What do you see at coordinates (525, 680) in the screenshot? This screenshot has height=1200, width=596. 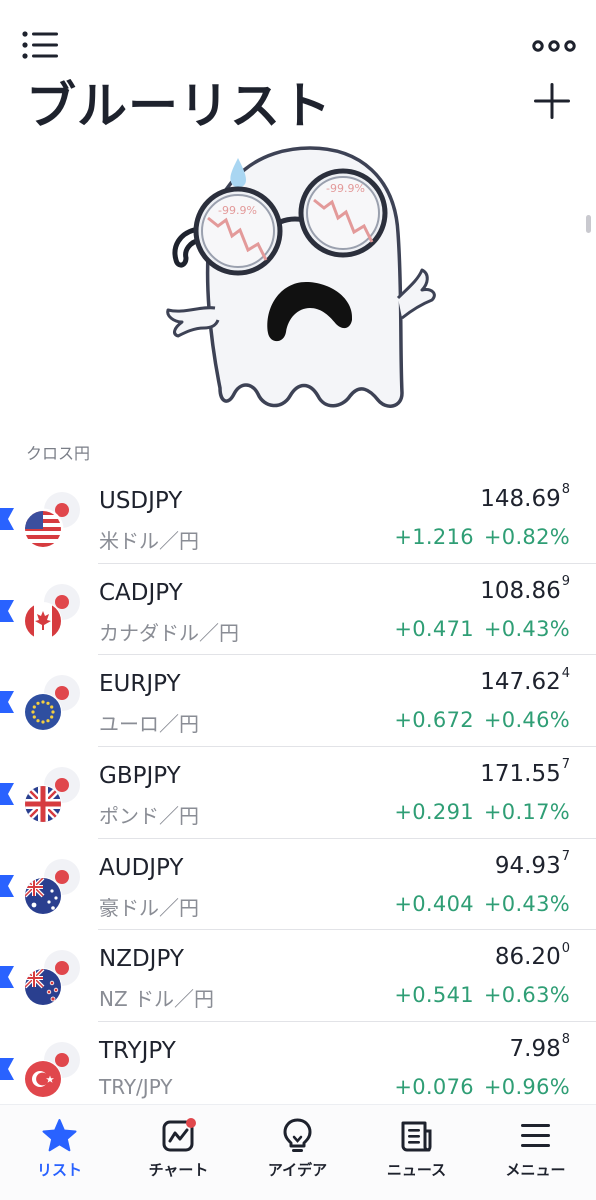 I see `price: 147.624` at bounding box center [525, 680].